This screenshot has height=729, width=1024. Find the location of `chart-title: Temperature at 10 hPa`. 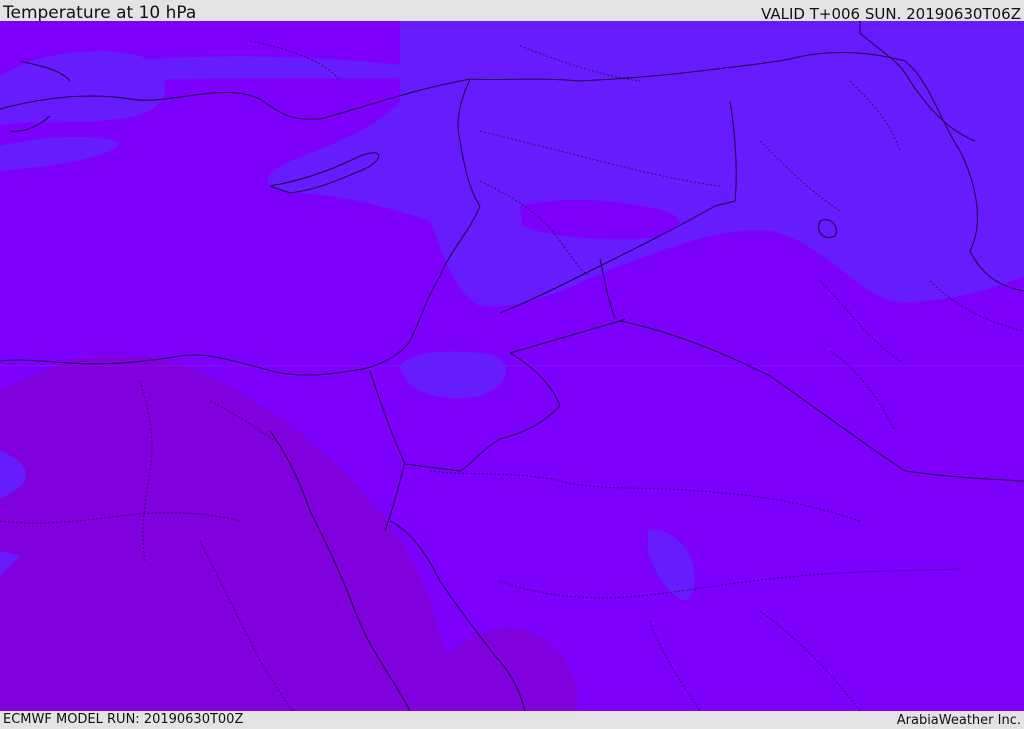

chart-title: Temperature at 10 hPa is located at coordinates (100, 13).